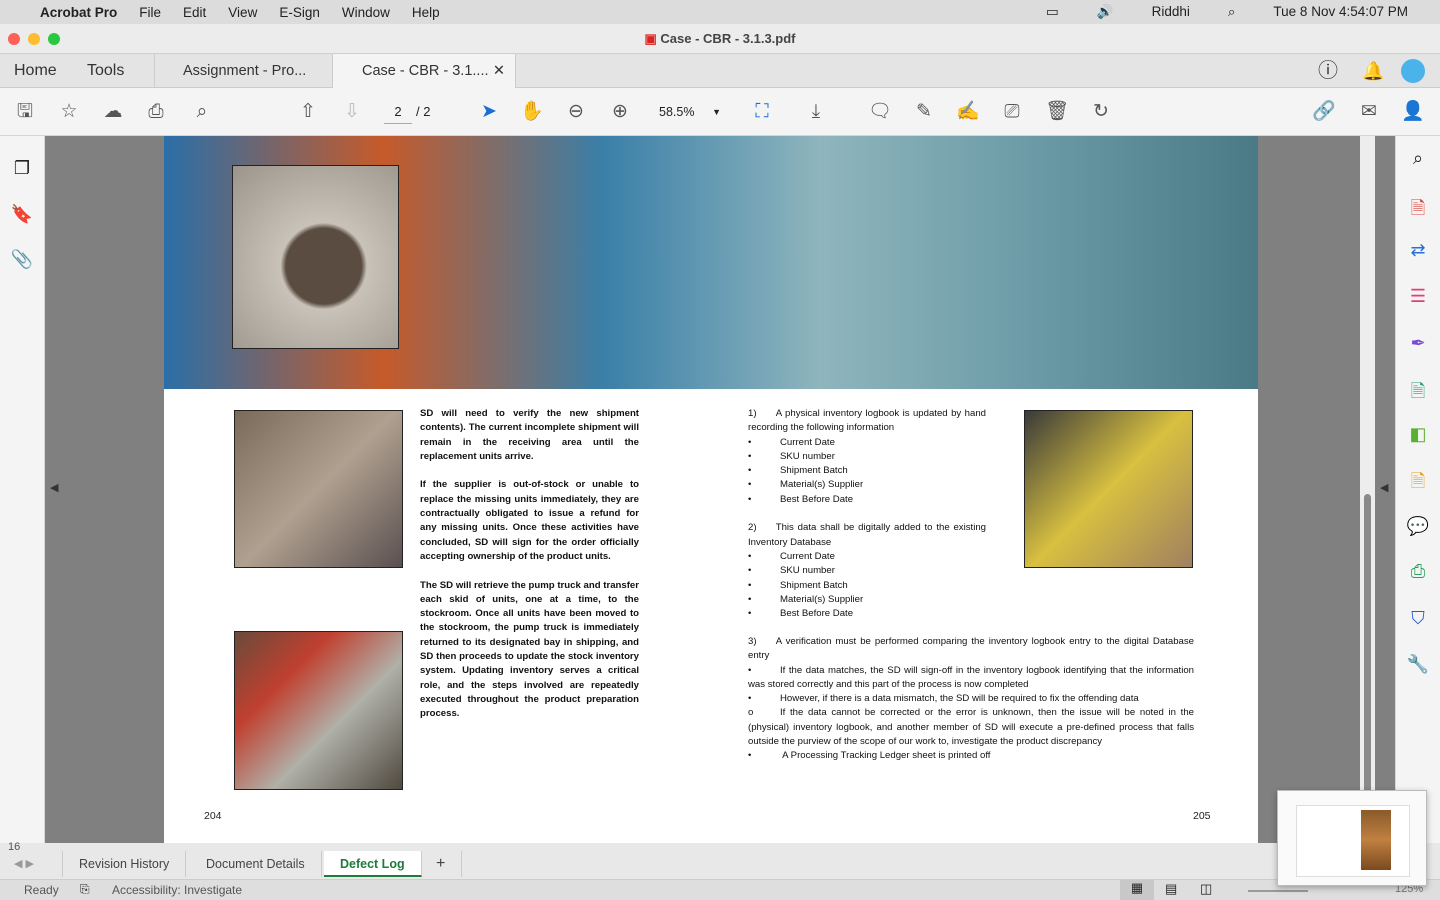 This screenshot has height=900, width=1440. What do you see at coordinates (1376, 840) in the screenshot?
I see `thumbnail-image` at bounding box center [1376, 840].